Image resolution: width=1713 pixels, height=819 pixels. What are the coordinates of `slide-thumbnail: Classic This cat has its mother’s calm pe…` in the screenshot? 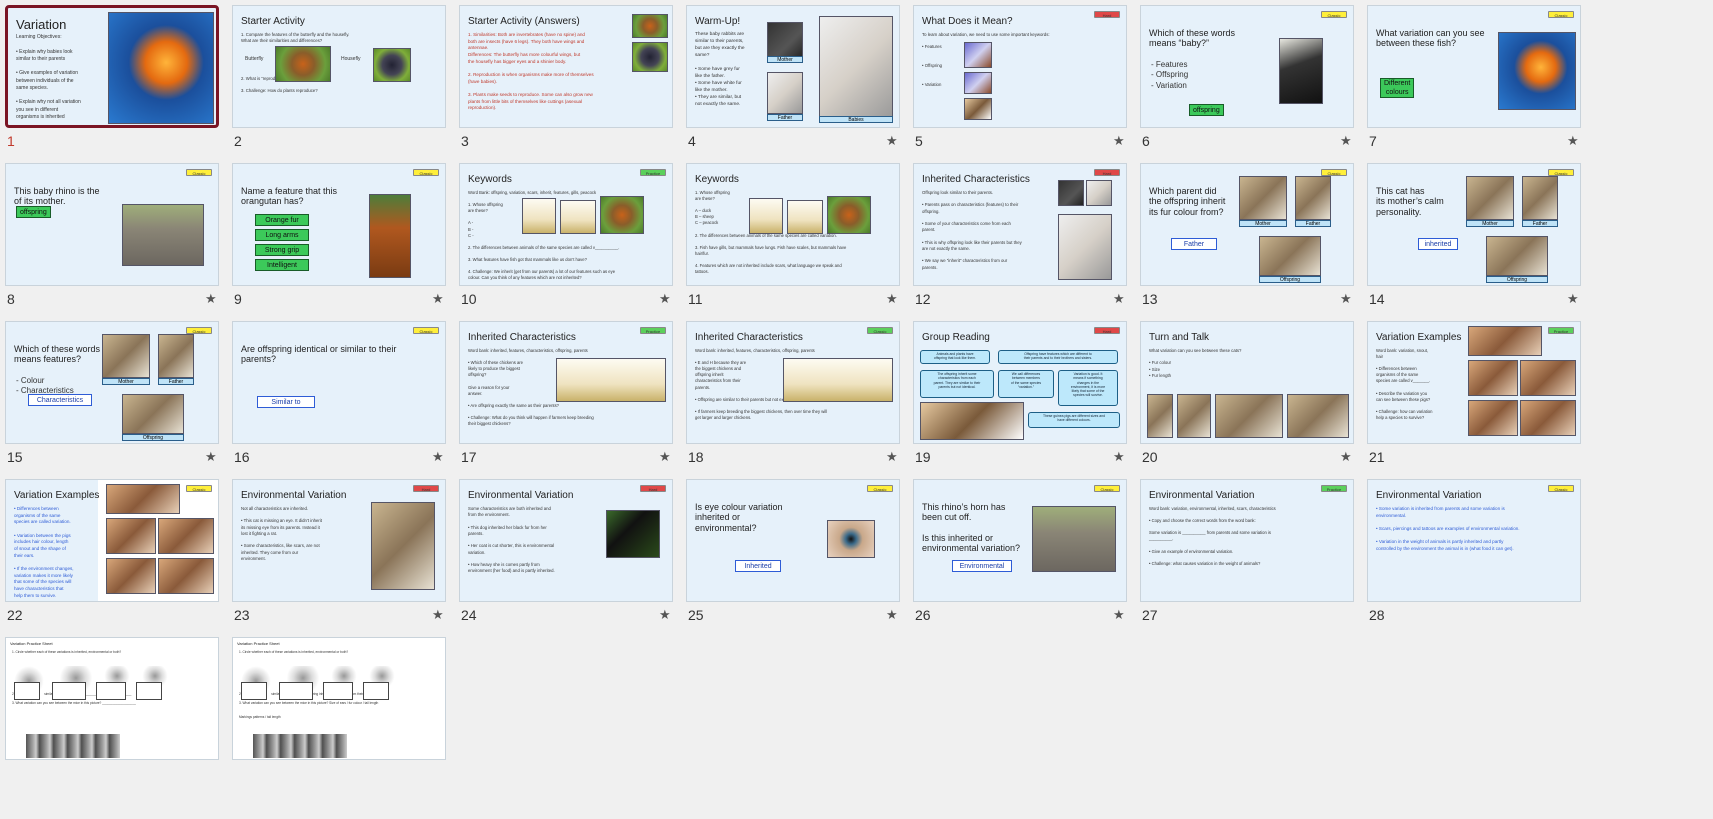 It's located at (1474, 224).